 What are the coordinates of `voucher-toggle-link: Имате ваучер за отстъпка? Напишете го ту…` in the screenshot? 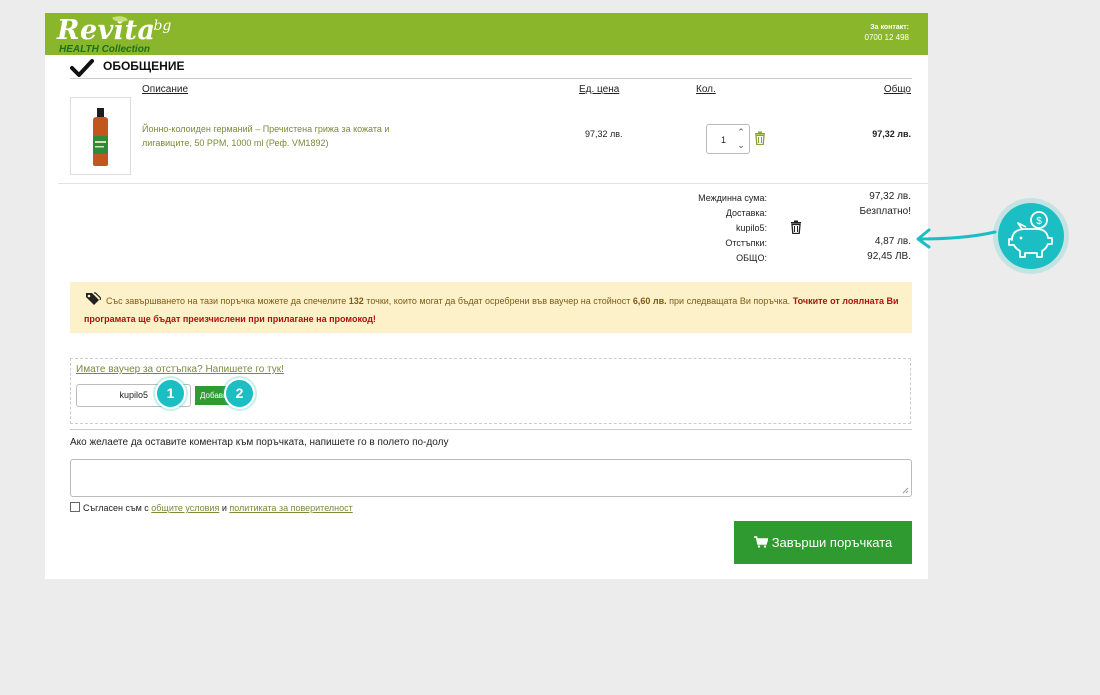 It's located at (180, 369).